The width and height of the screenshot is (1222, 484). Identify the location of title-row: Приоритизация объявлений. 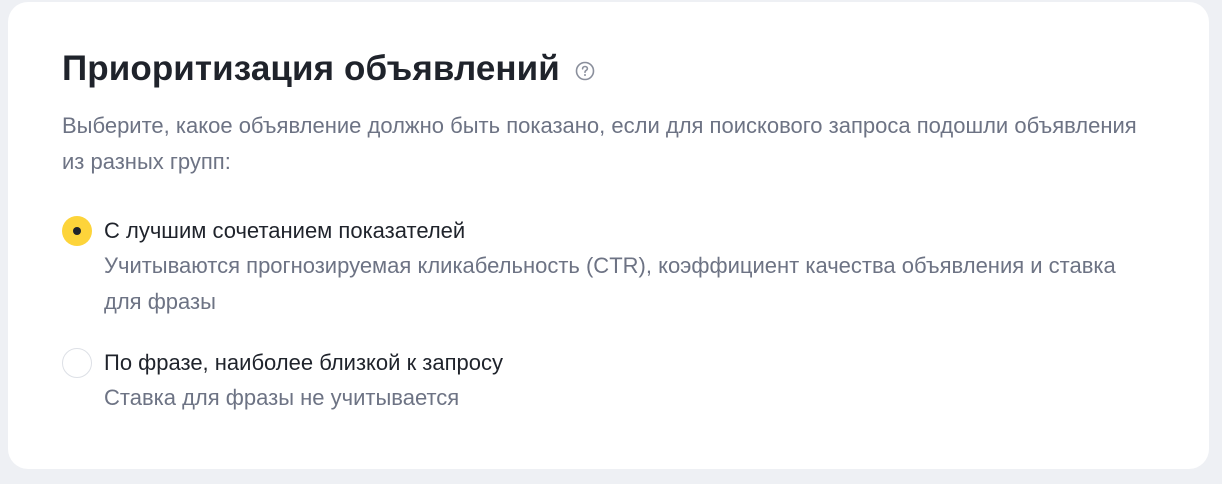
(329, 69).